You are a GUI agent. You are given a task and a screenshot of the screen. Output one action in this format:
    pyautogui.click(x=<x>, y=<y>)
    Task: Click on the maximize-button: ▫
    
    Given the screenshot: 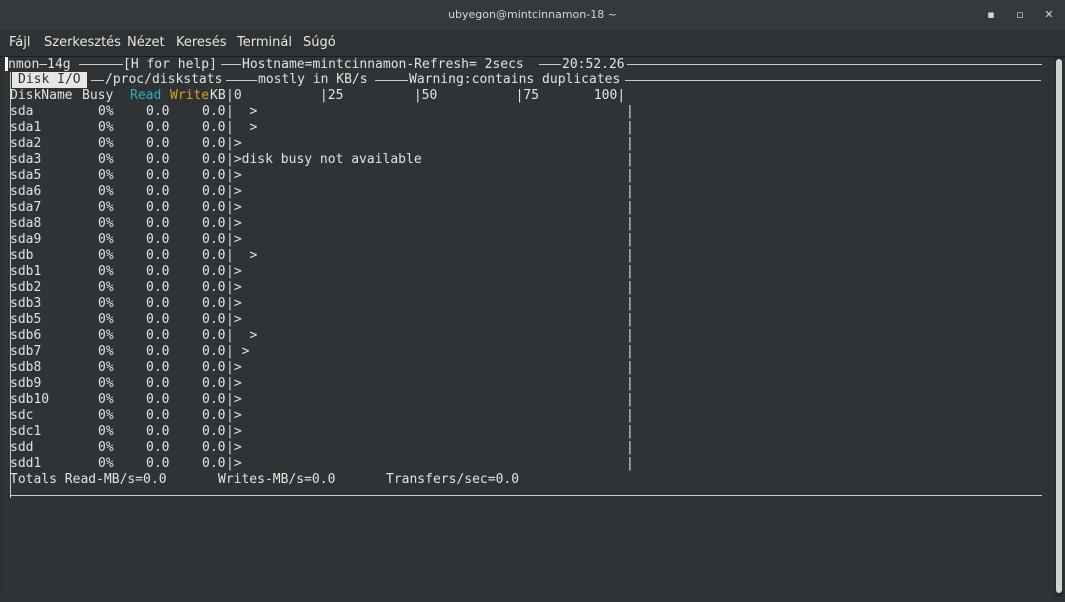 What is the action you would take?
    pyautogui.click(x=1020, y=15)
    